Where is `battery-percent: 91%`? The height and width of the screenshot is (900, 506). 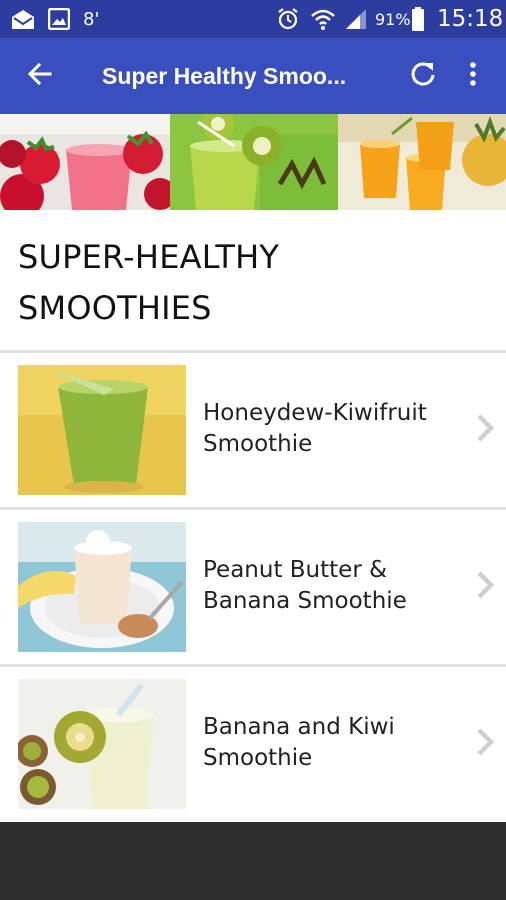
battery-percent: 91% is located at coordinates (393, 19).